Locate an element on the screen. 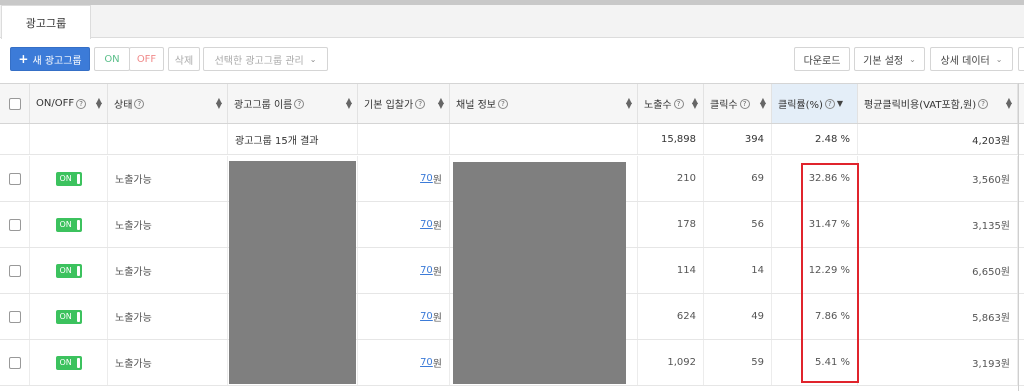 Image resolution: width=1024 pixels, height=391 pixels. cpc-cell: 6,650원 is located at coordinates (938, 270).